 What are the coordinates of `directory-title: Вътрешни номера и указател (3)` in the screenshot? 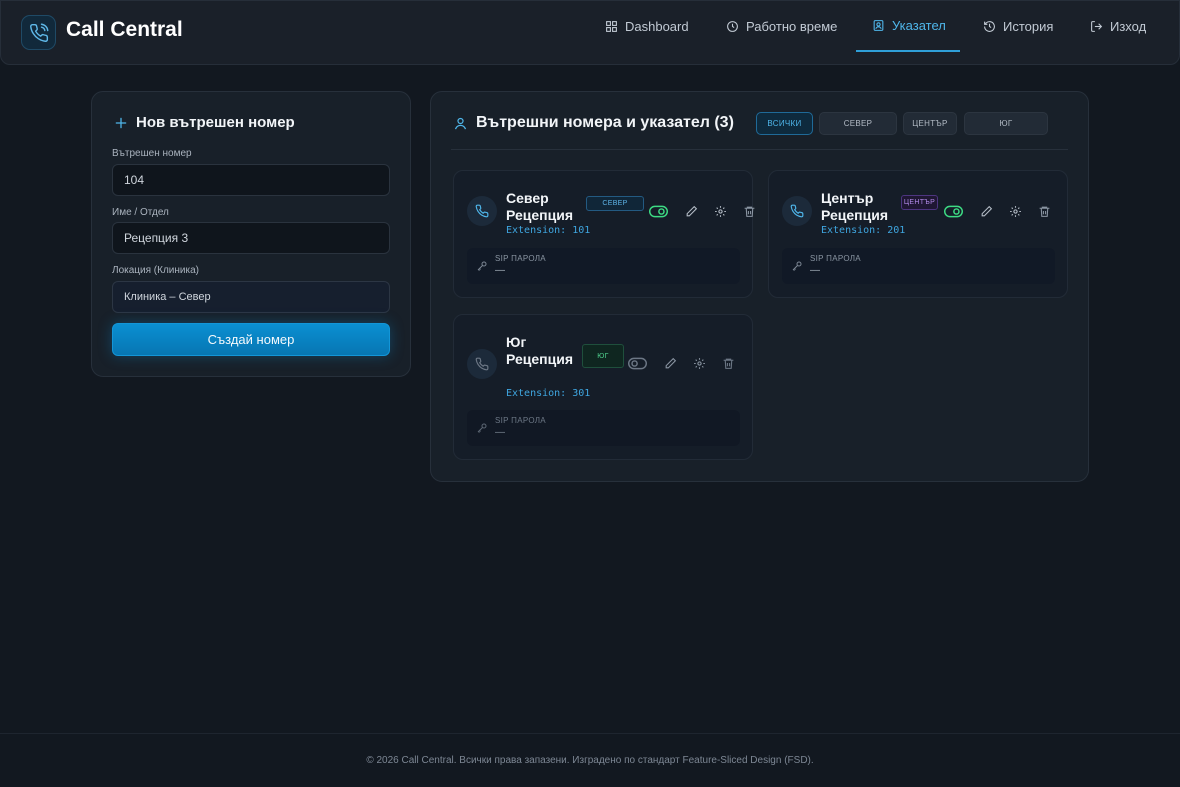 It's located at (593, 123).